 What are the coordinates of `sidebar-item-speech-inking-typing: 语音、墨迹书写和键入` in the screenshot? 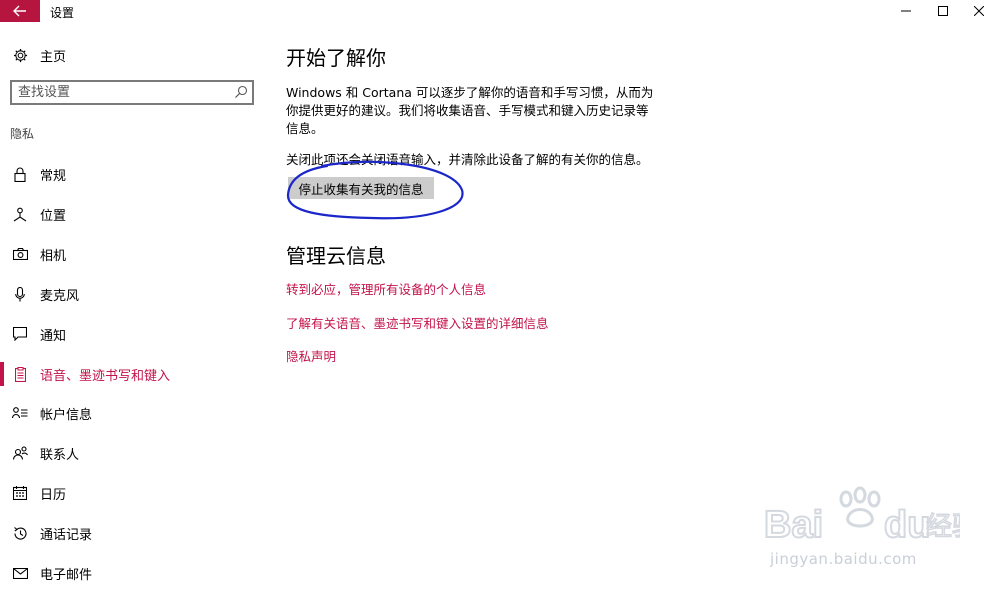 It's located at (130, 374).